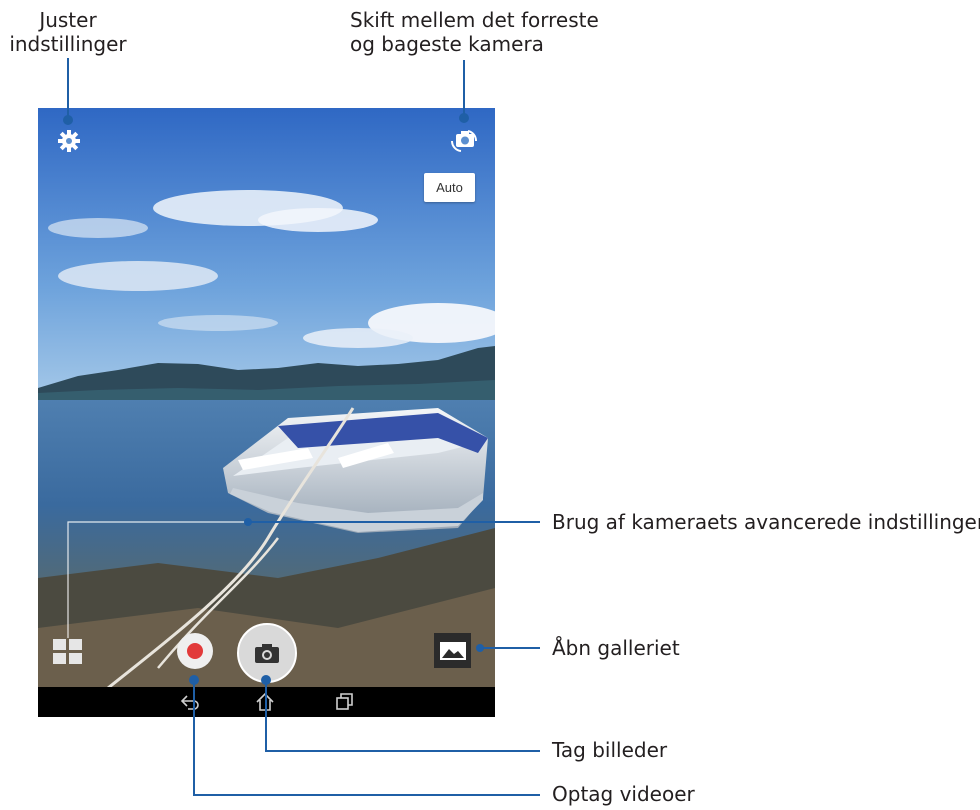  I want to click on record-video-icon, so click(195, 651).